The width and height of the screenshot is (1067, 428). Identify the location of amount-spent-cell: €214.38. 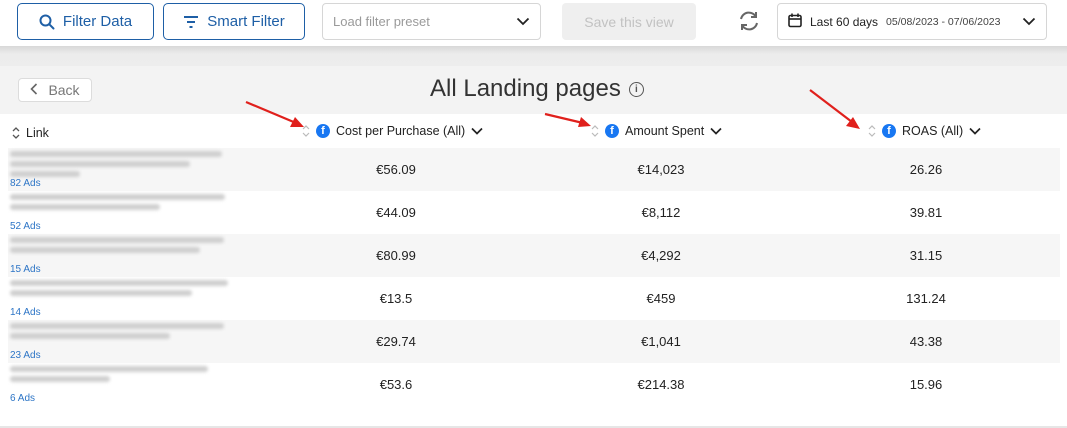
(661, 384).